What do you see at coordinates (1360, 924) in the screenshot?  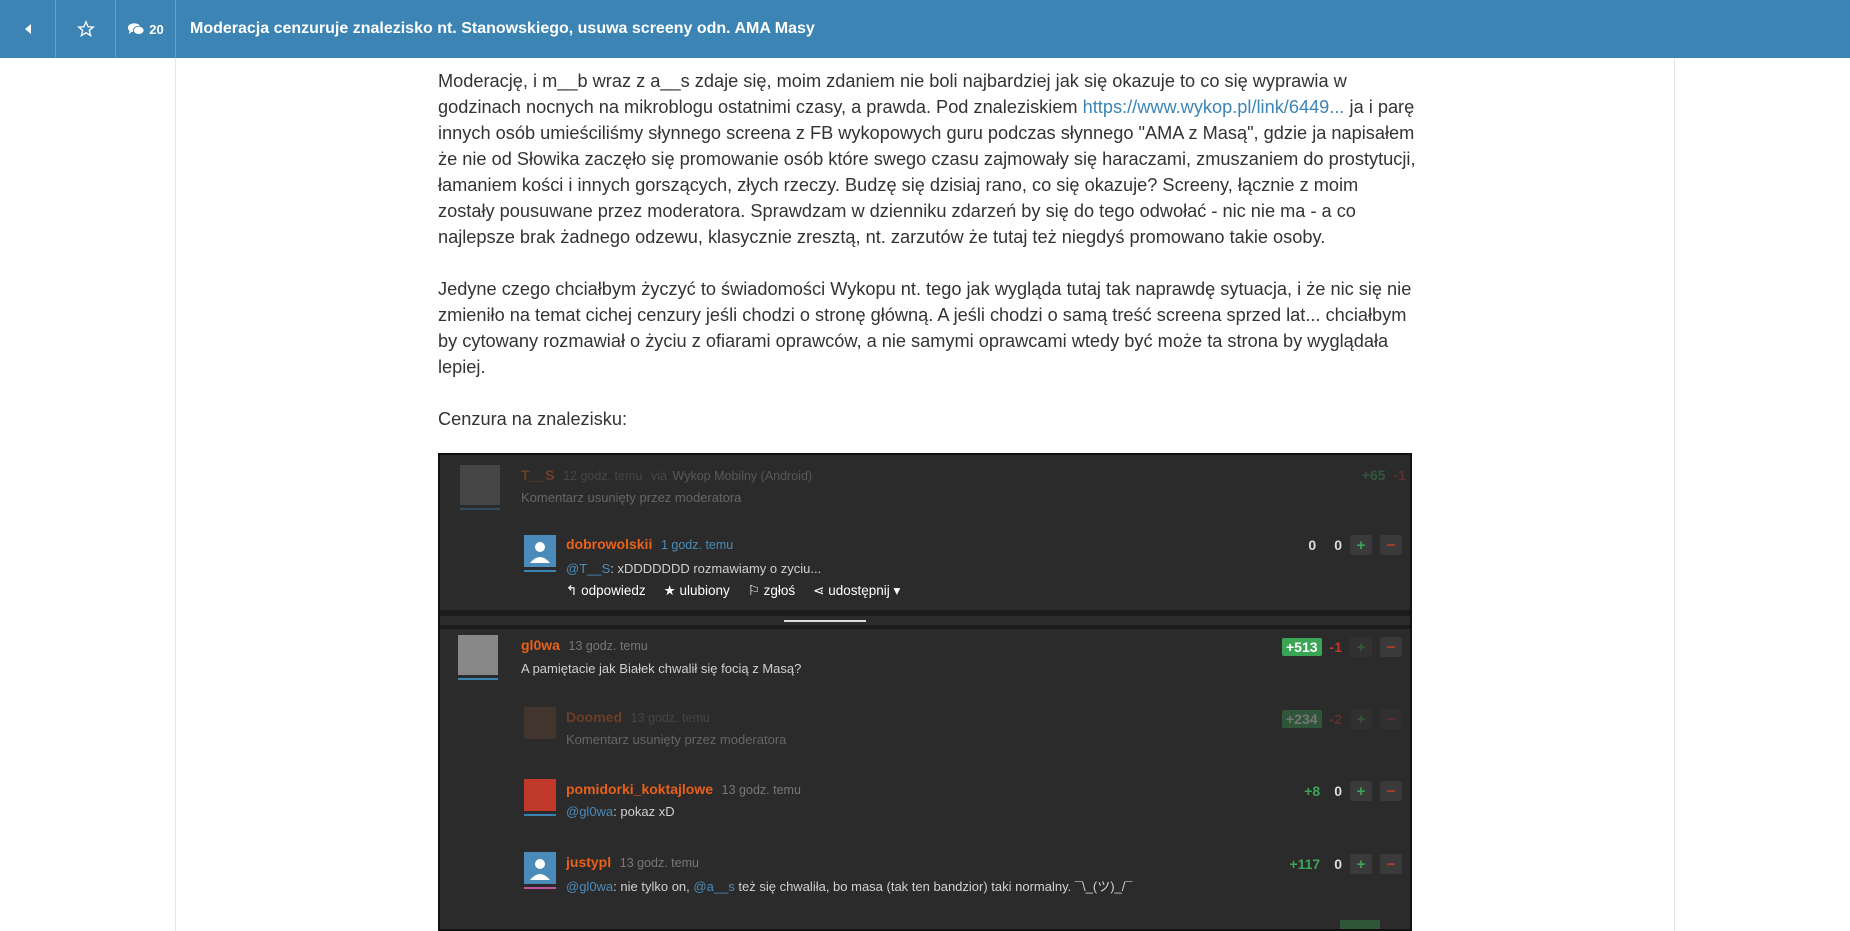 I see `partial-score-badge` at bounding box center [1360, 924].